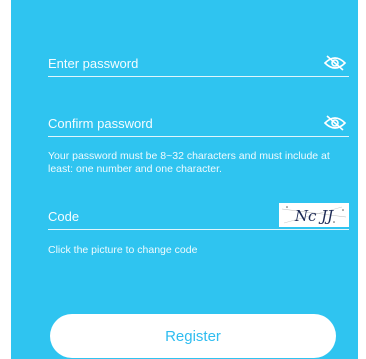 This screenshot has width=366, height=359. I want to click on code-hint: Click the picture to change code, so click(123, 250).